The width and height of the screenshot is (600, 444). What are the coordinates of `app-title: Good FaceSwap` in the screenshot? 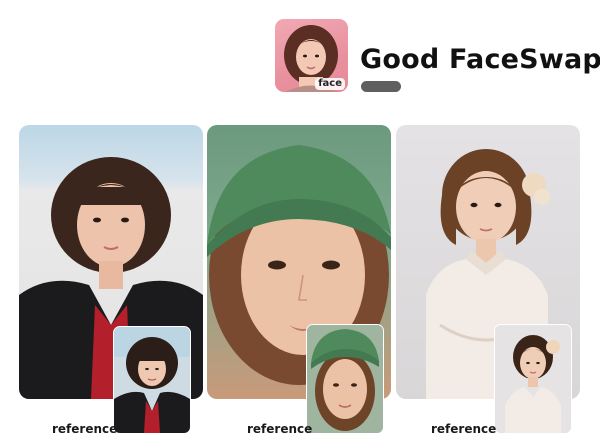 It's located at (480, 59).